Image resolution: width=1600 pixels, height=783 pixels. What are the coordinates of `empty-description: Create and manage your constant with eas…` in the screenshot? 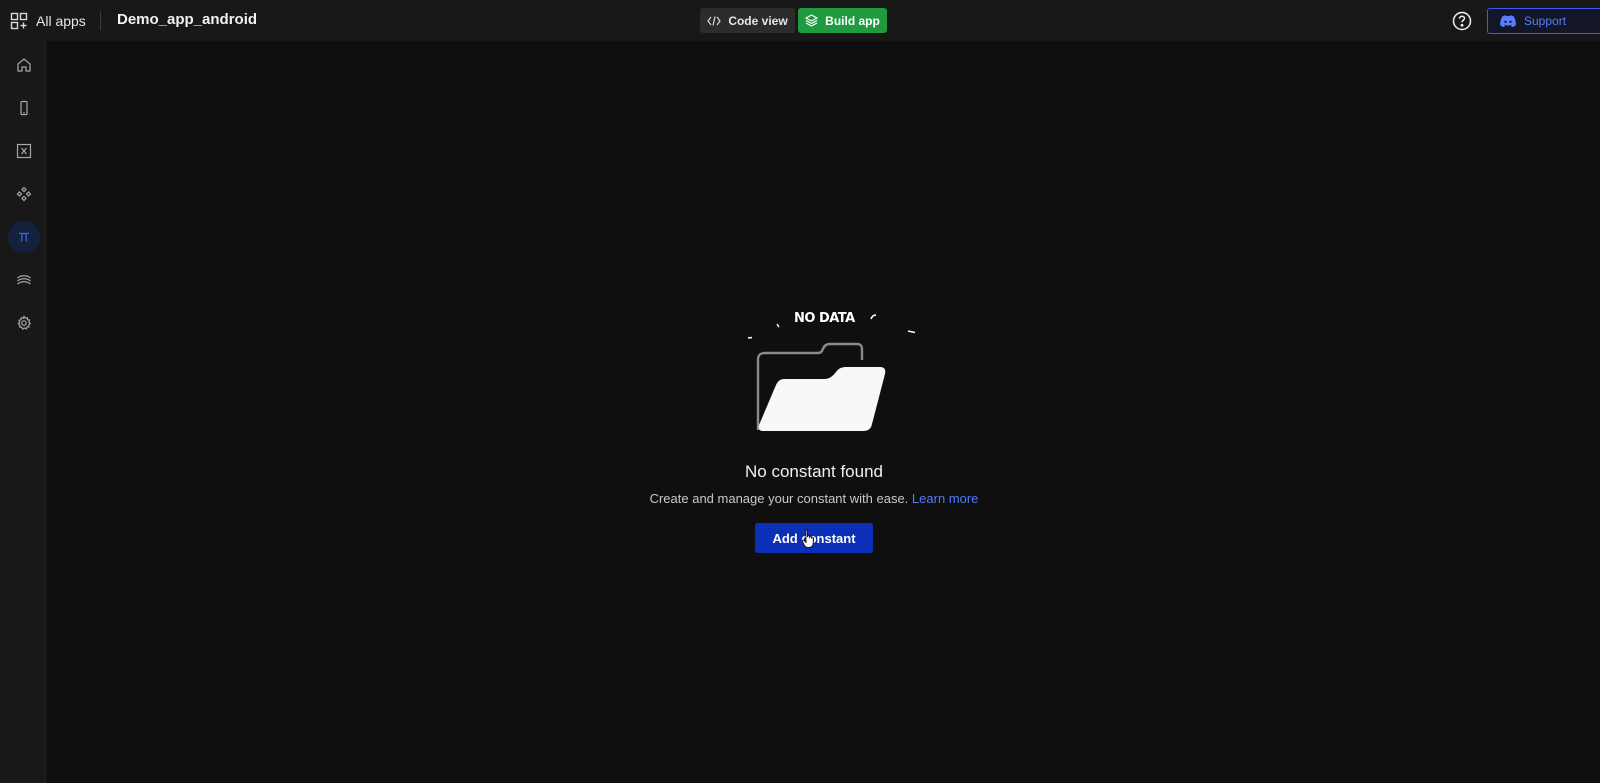 It's located at (814, 498).